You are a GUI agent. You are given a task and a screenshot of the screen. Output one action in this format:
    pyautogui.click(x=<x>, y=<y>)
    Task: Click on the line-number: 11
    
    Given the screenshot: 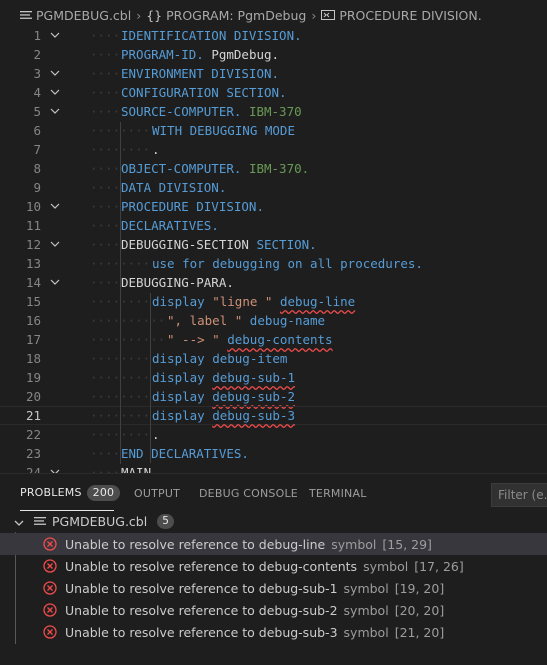 What is the action you would take?
    pyautogui.click(x=33, y=225)
    